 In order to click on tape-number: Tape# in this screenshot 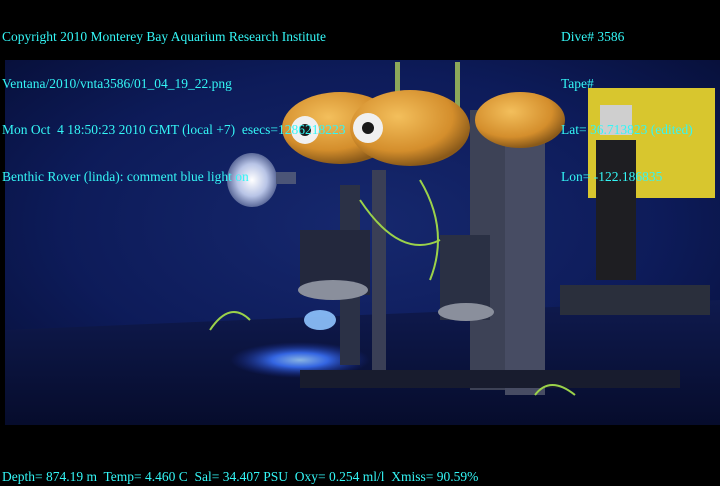, I will do `click(577, 83)`.